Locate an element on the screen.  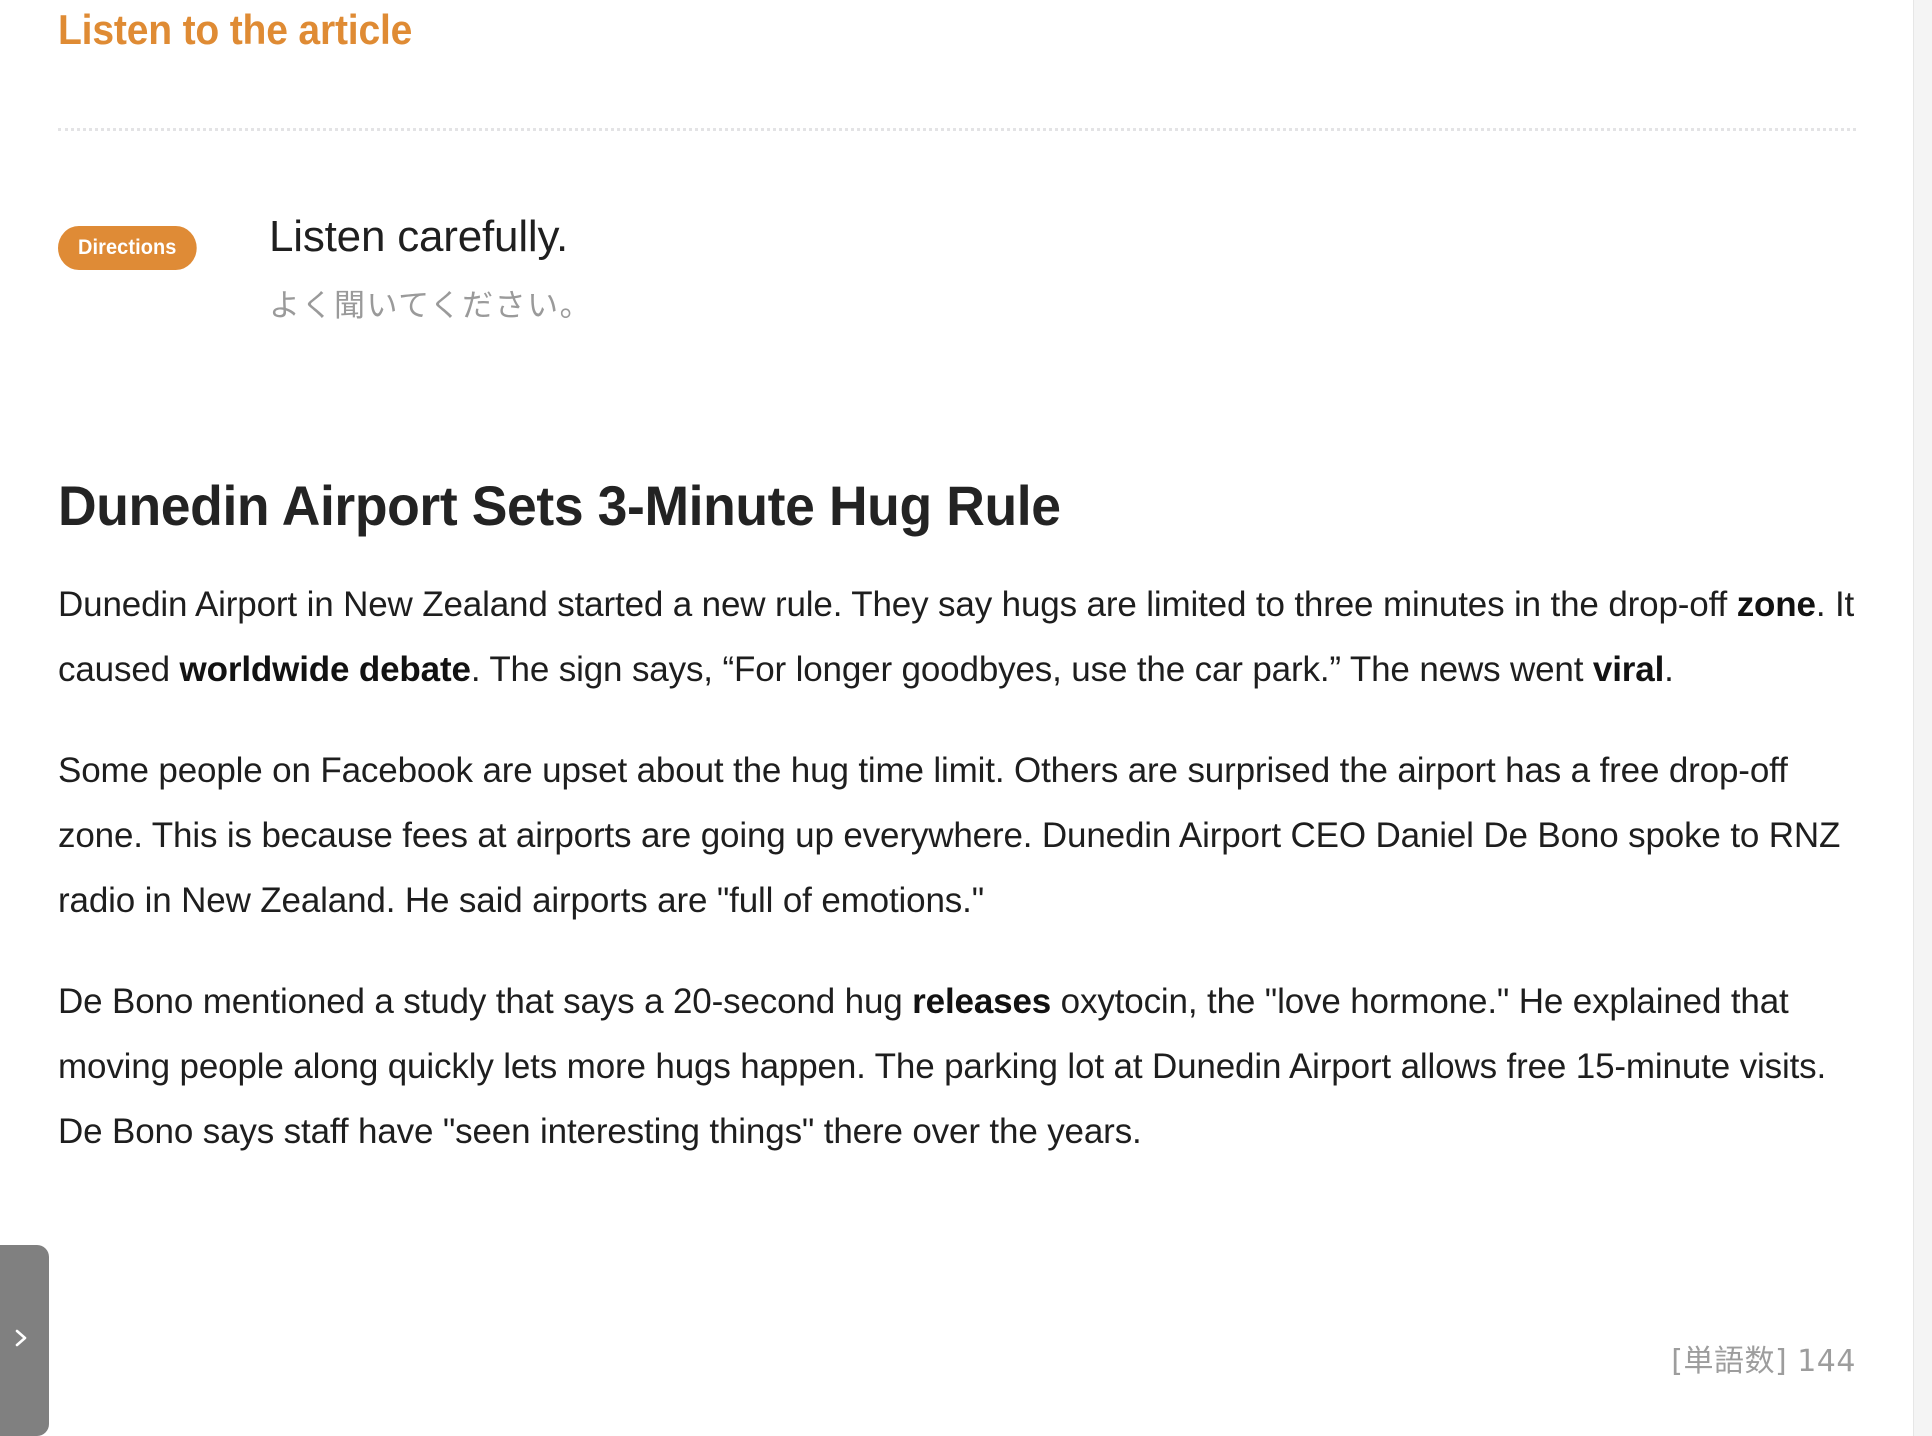
keyword-term: viral is located at coordinates (1628, 669).